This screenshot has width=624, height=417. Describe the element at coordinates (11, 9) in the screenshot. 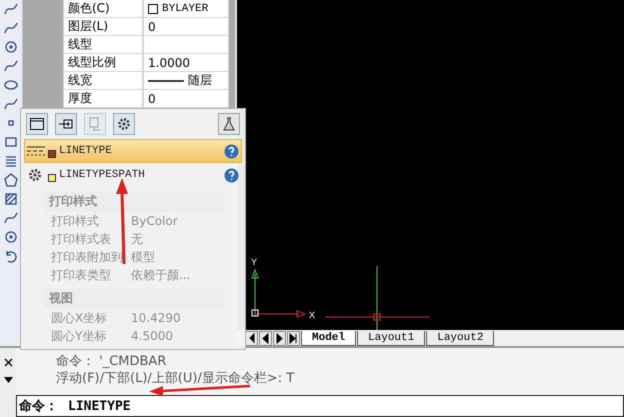

I see `curve-icon` at that location.